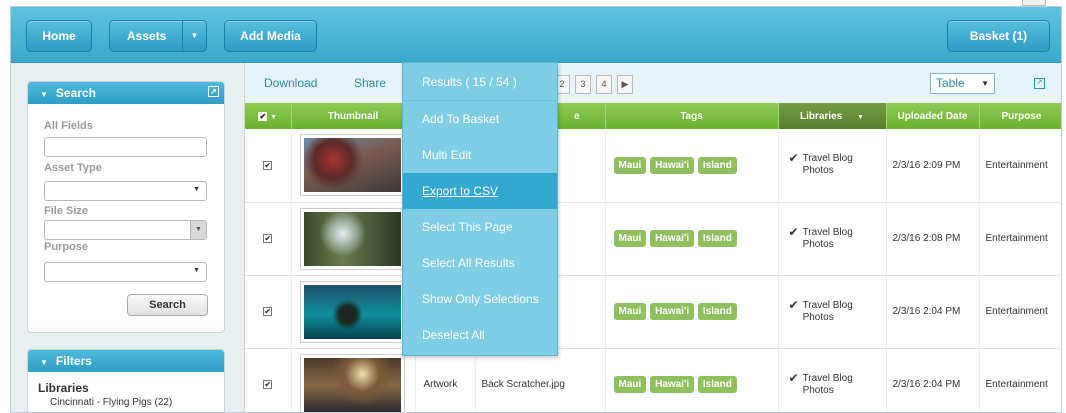 The width and height of the screenshot is (1066, 413). What do you see at coordinates (44, 362) in the screenshot?
I see `collapse-triangle-icon: ▼` at bounding box center [44, 362].